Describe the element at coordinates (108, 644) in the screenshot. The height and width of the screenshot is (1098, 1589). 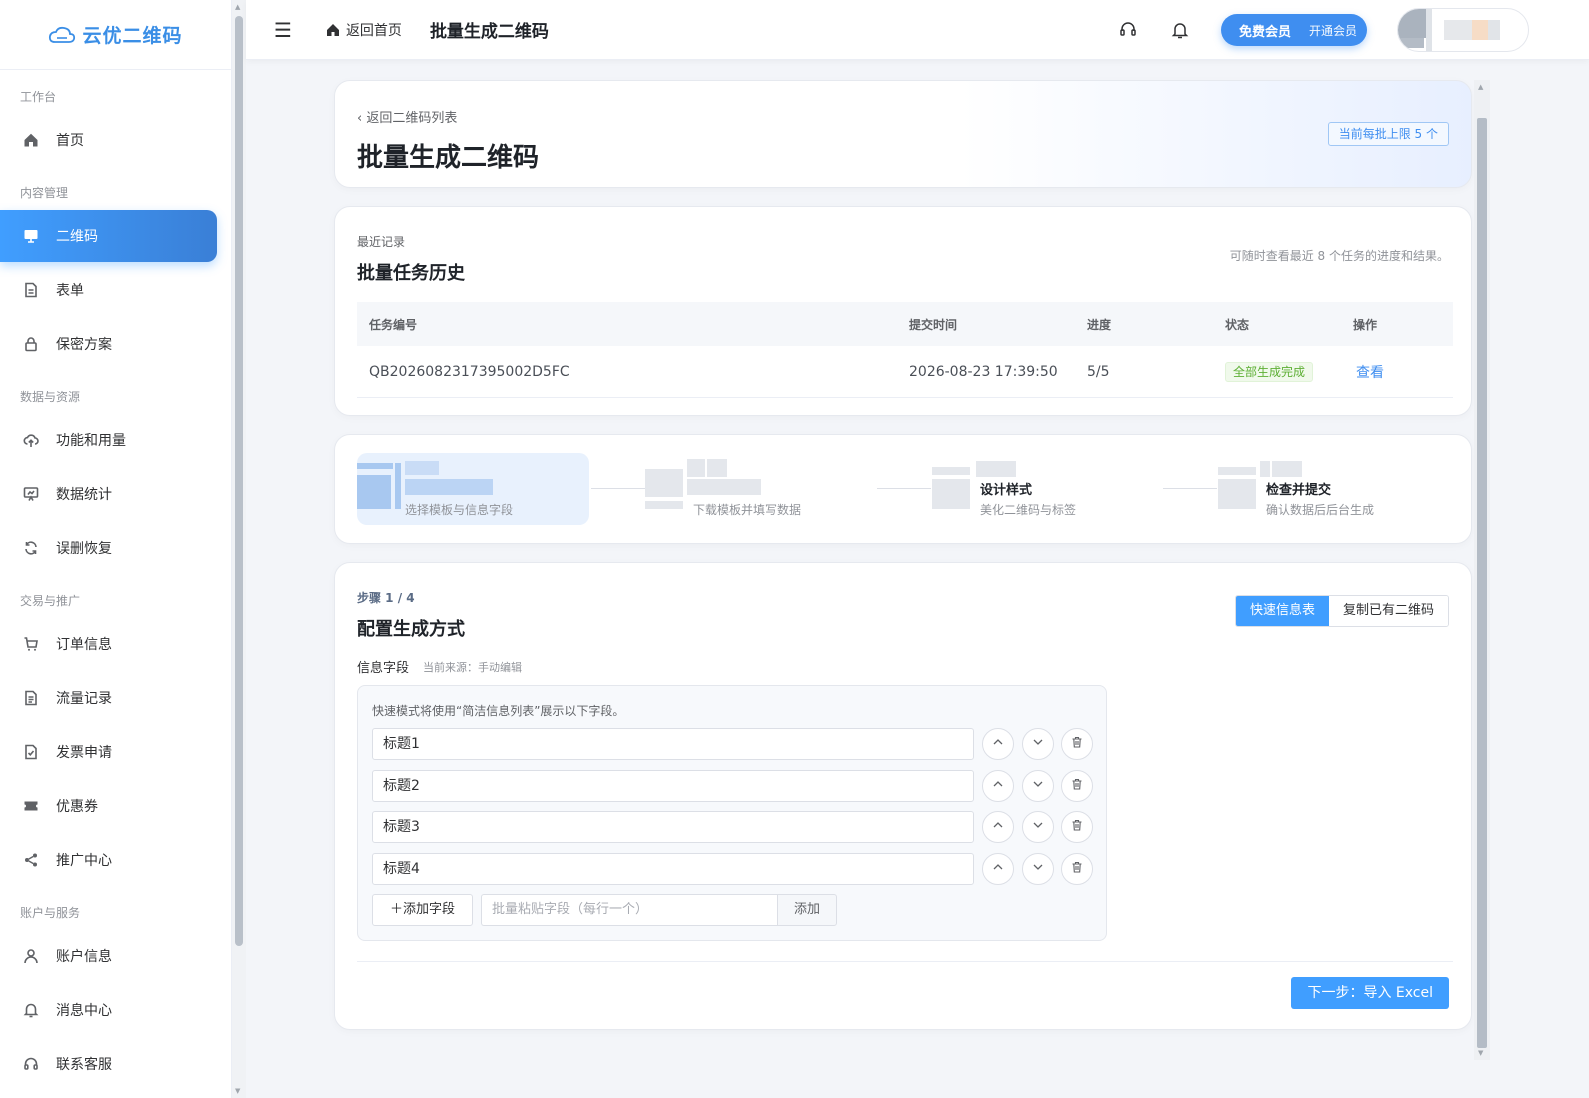
I see `sidebar-item: 订单信息` at that location.